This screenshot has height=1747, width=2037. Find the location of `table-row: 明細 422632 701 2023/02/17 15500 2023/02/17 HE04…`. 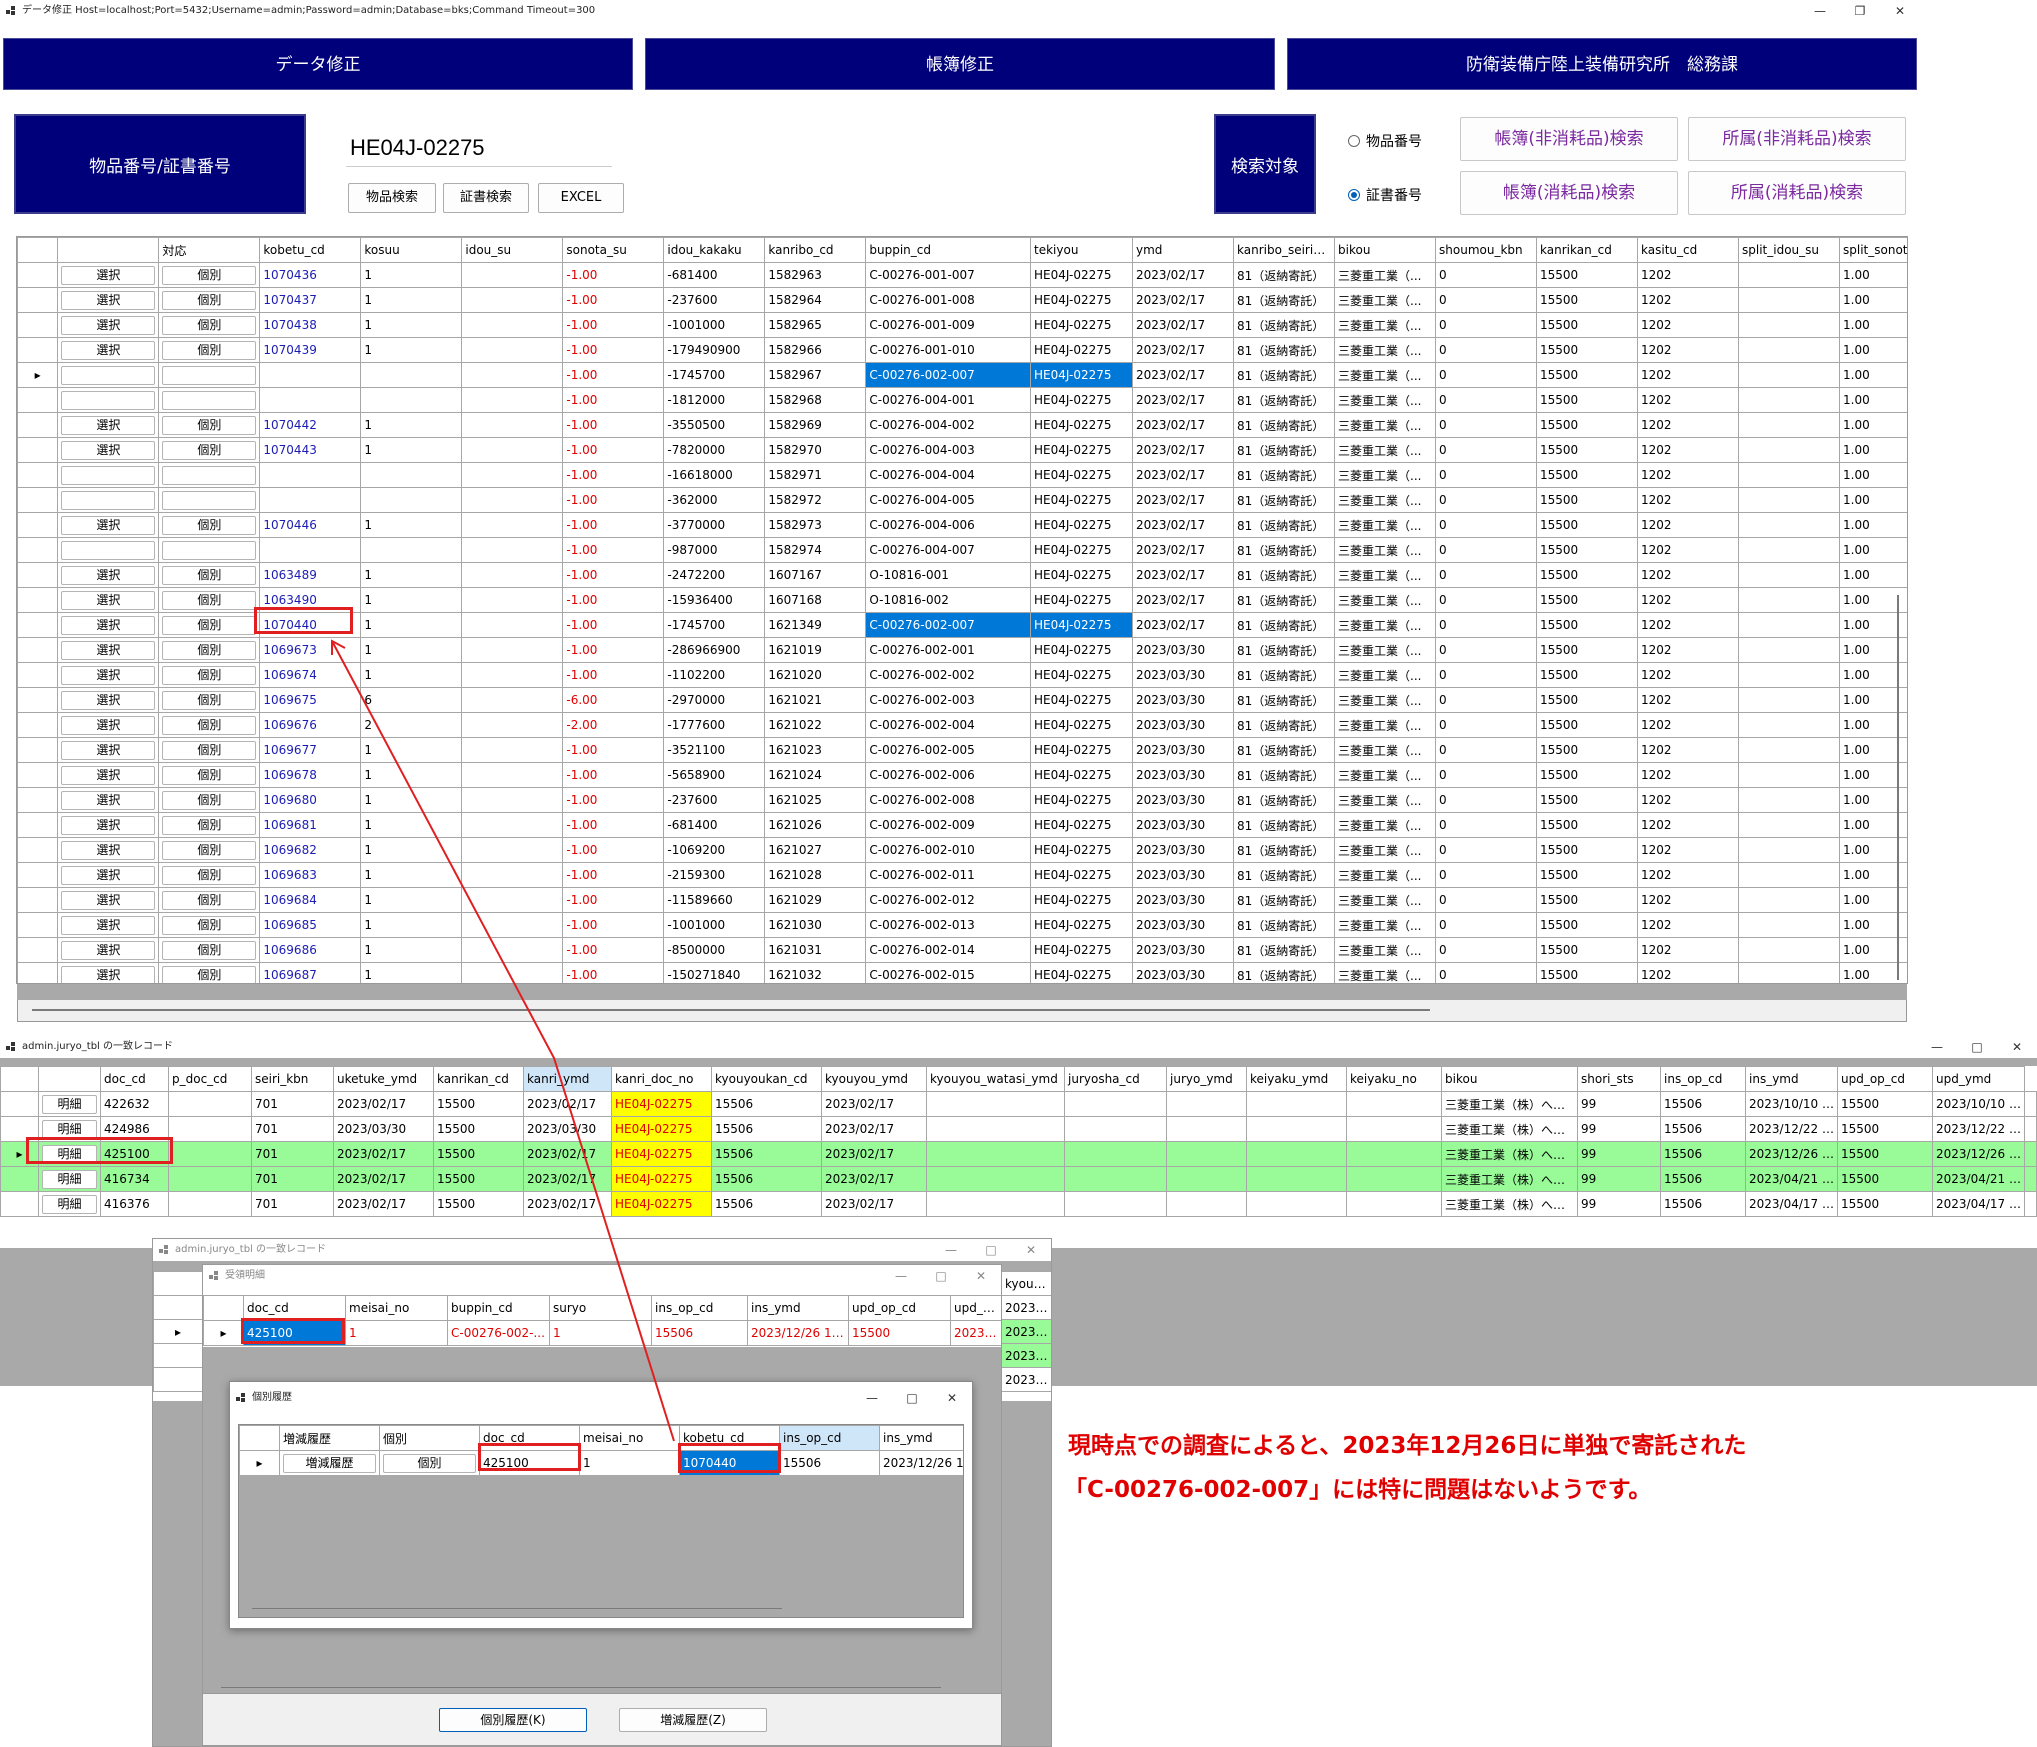

table-row: 明細 422632 701 2023/02/17 15500 2023/02/17 HE04… is located at coordinates (1018, 1104).